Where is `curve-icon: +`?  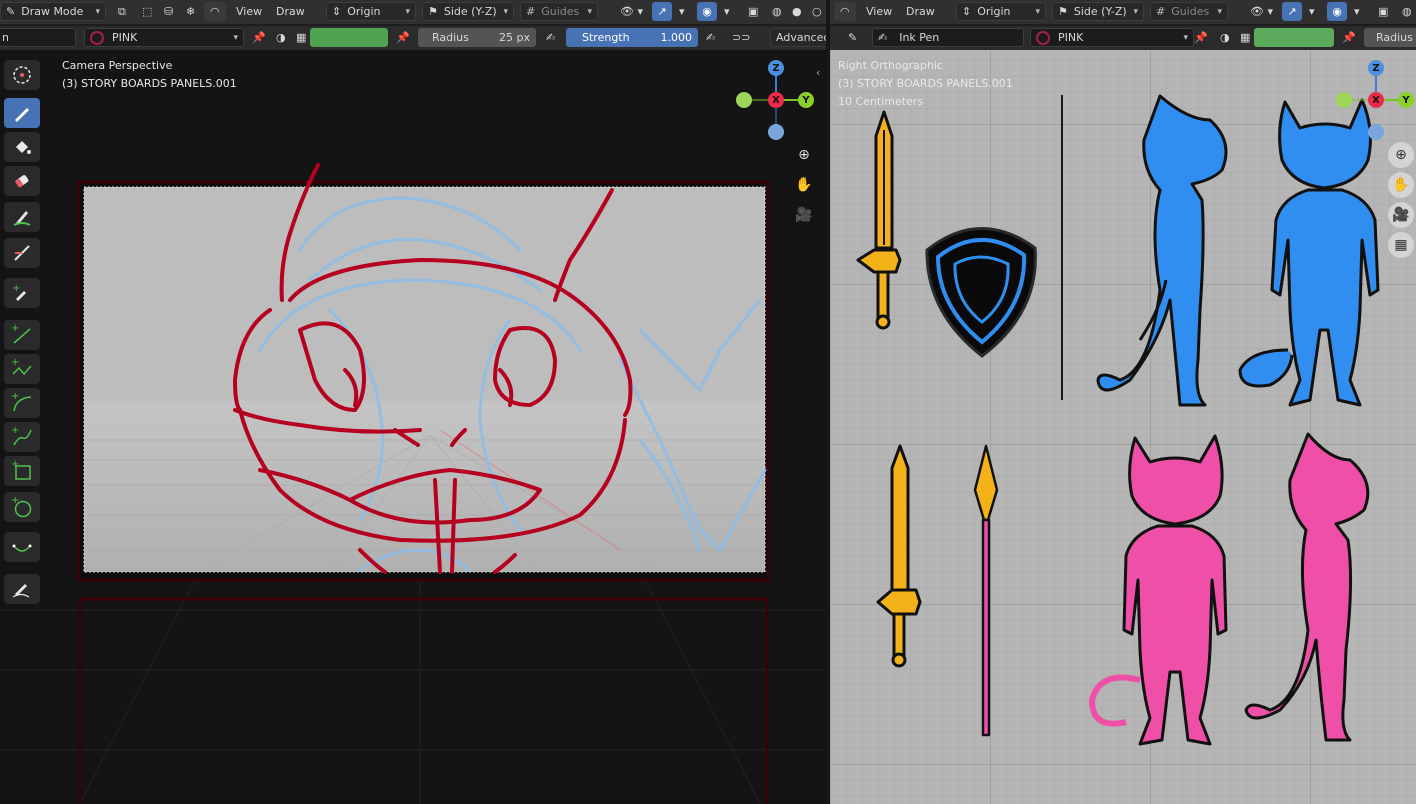 curve-icon: + is located at coordinates (21, 436).